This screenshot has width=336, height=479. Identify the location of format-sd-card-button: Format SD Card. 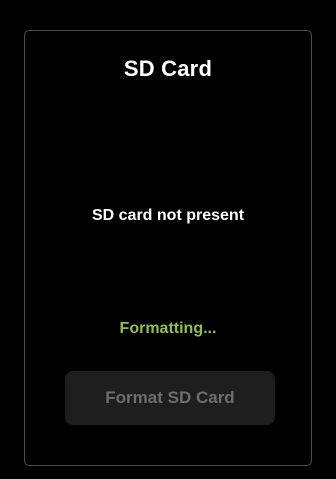
(170, 398).